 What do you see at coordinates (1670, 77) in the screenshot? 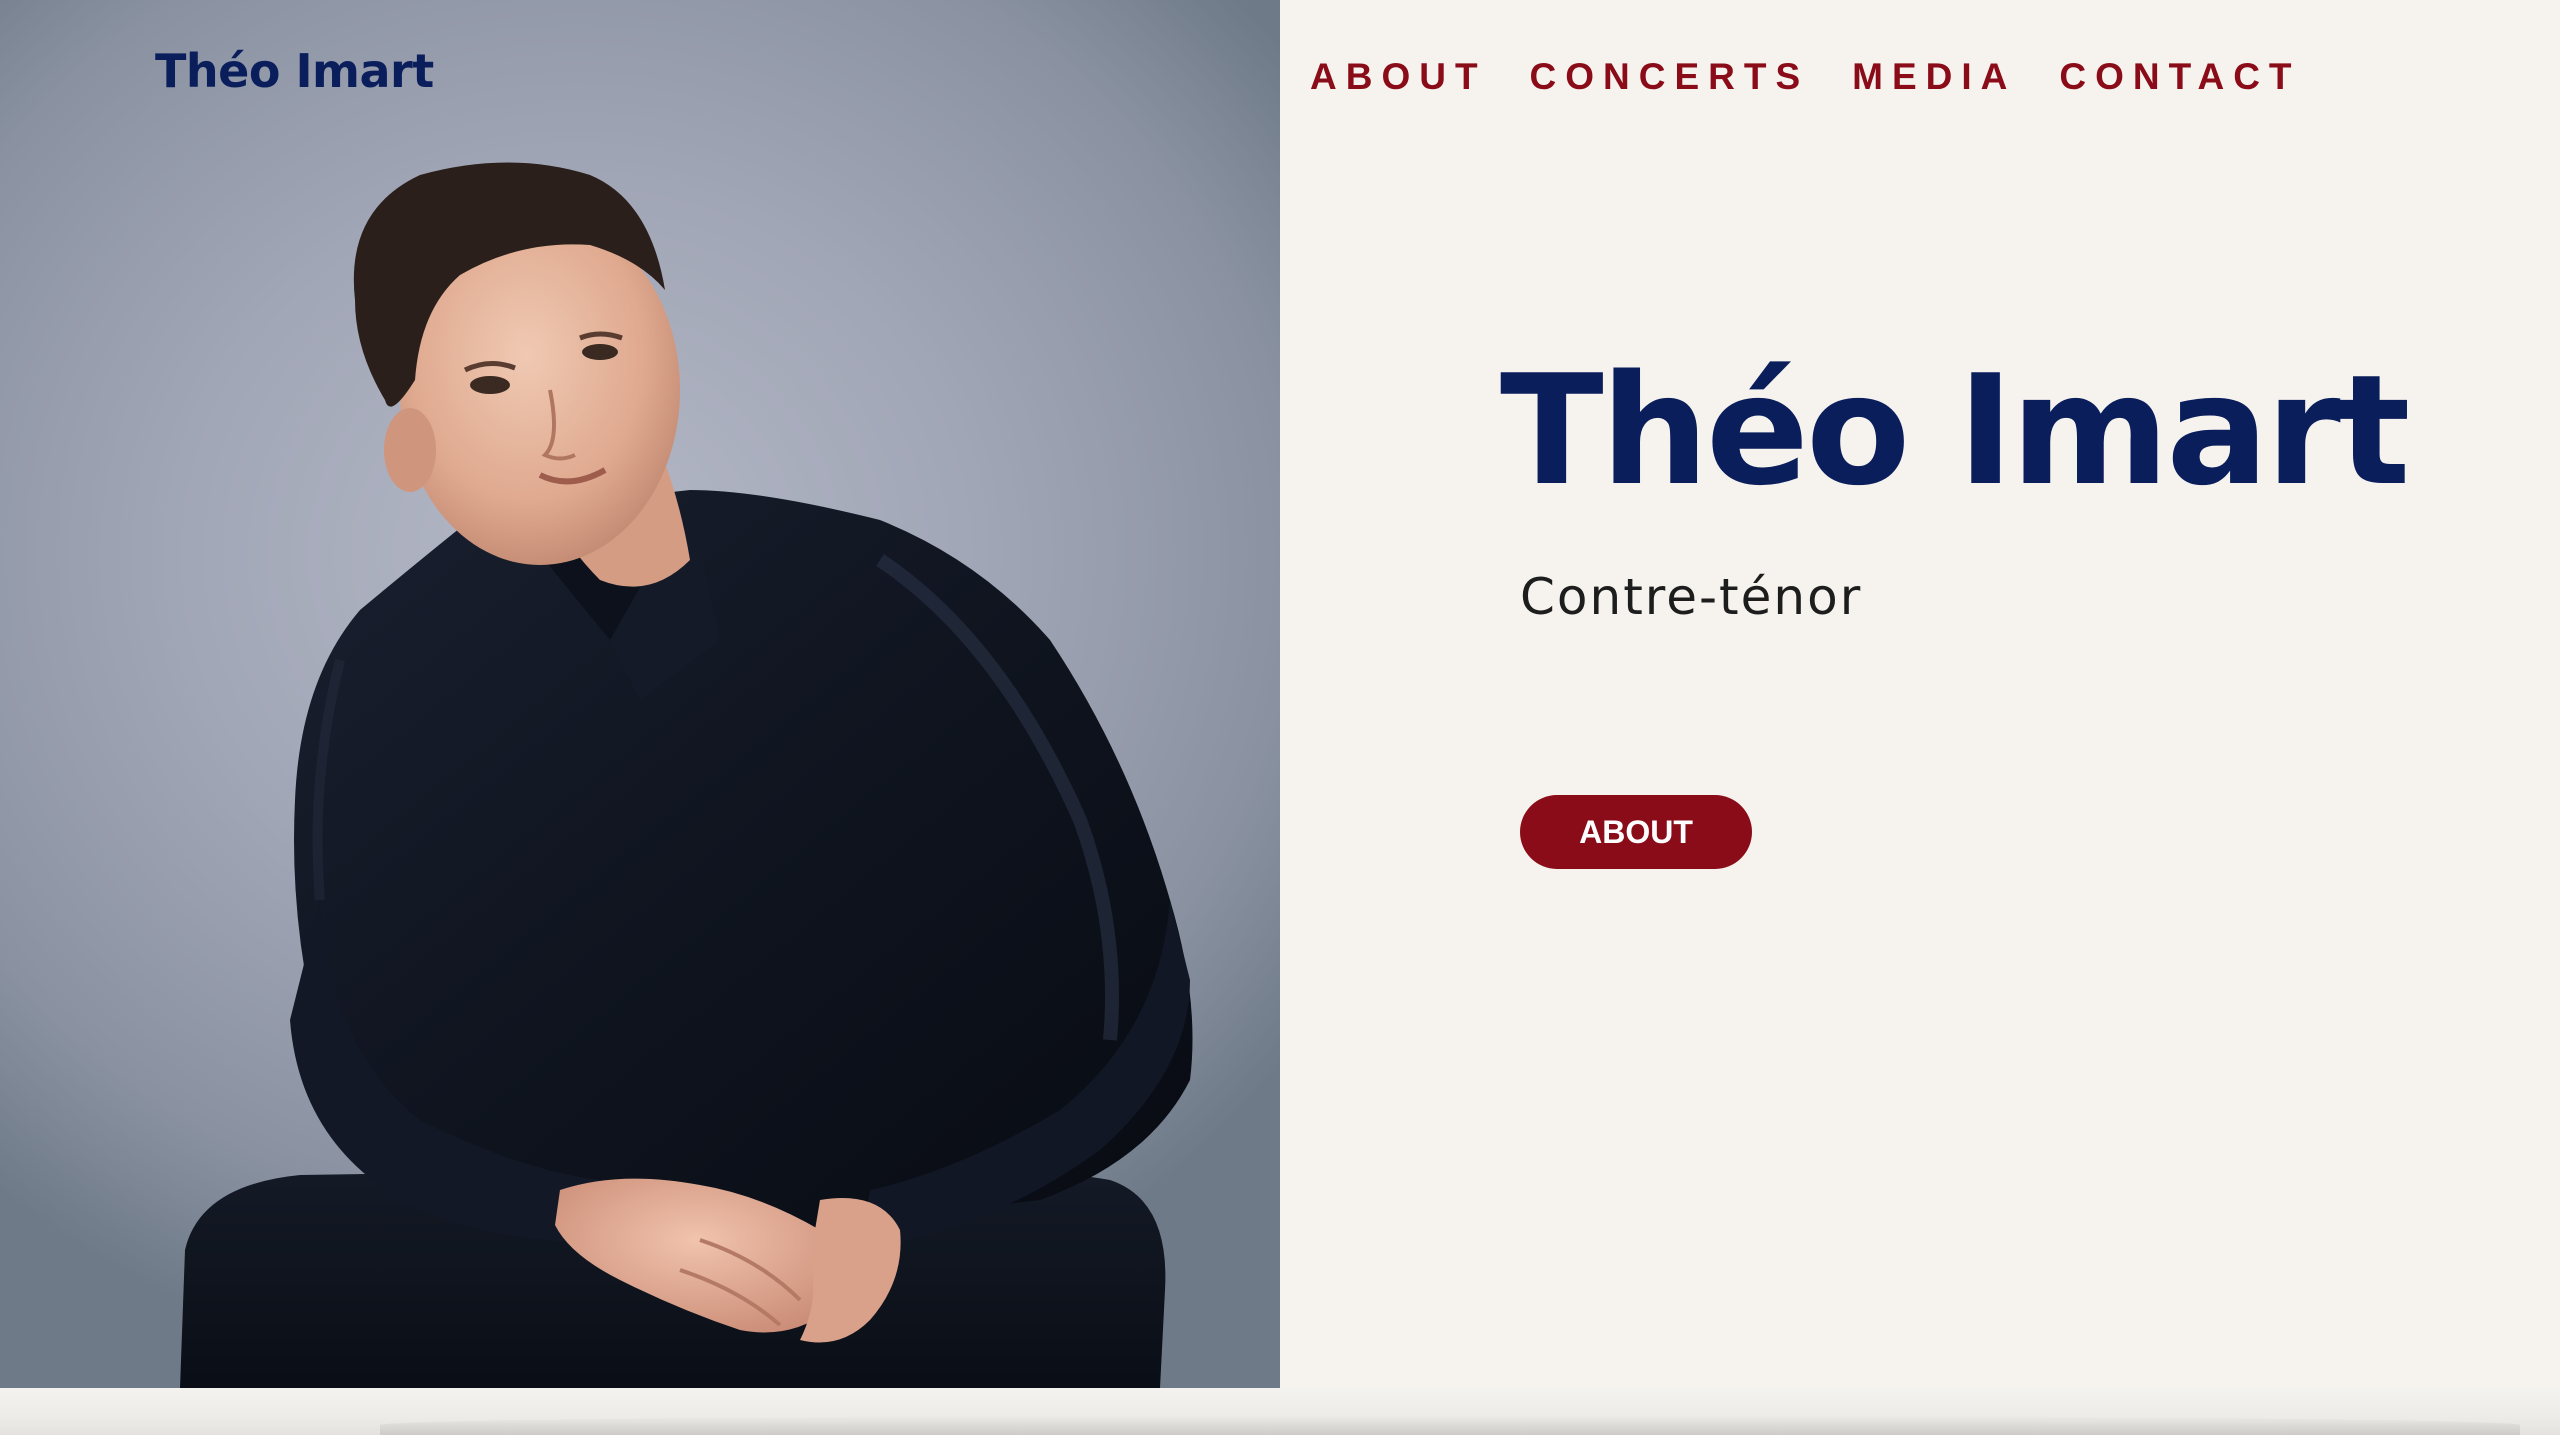
I see `nav-link-concerts: CONCERTS` at bounding box center [1670, 77].